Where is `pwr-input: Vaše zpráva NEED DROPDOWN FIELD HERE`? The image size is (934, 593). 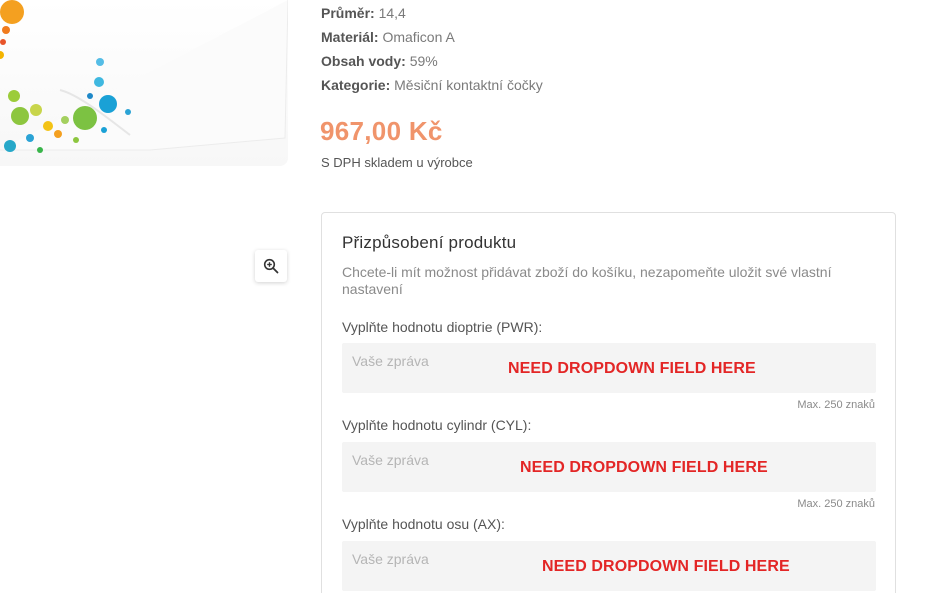 pwr-input: Vaše zpráva NEED DROPDOWN FIELD HERE is located at coordinates (609, 368).